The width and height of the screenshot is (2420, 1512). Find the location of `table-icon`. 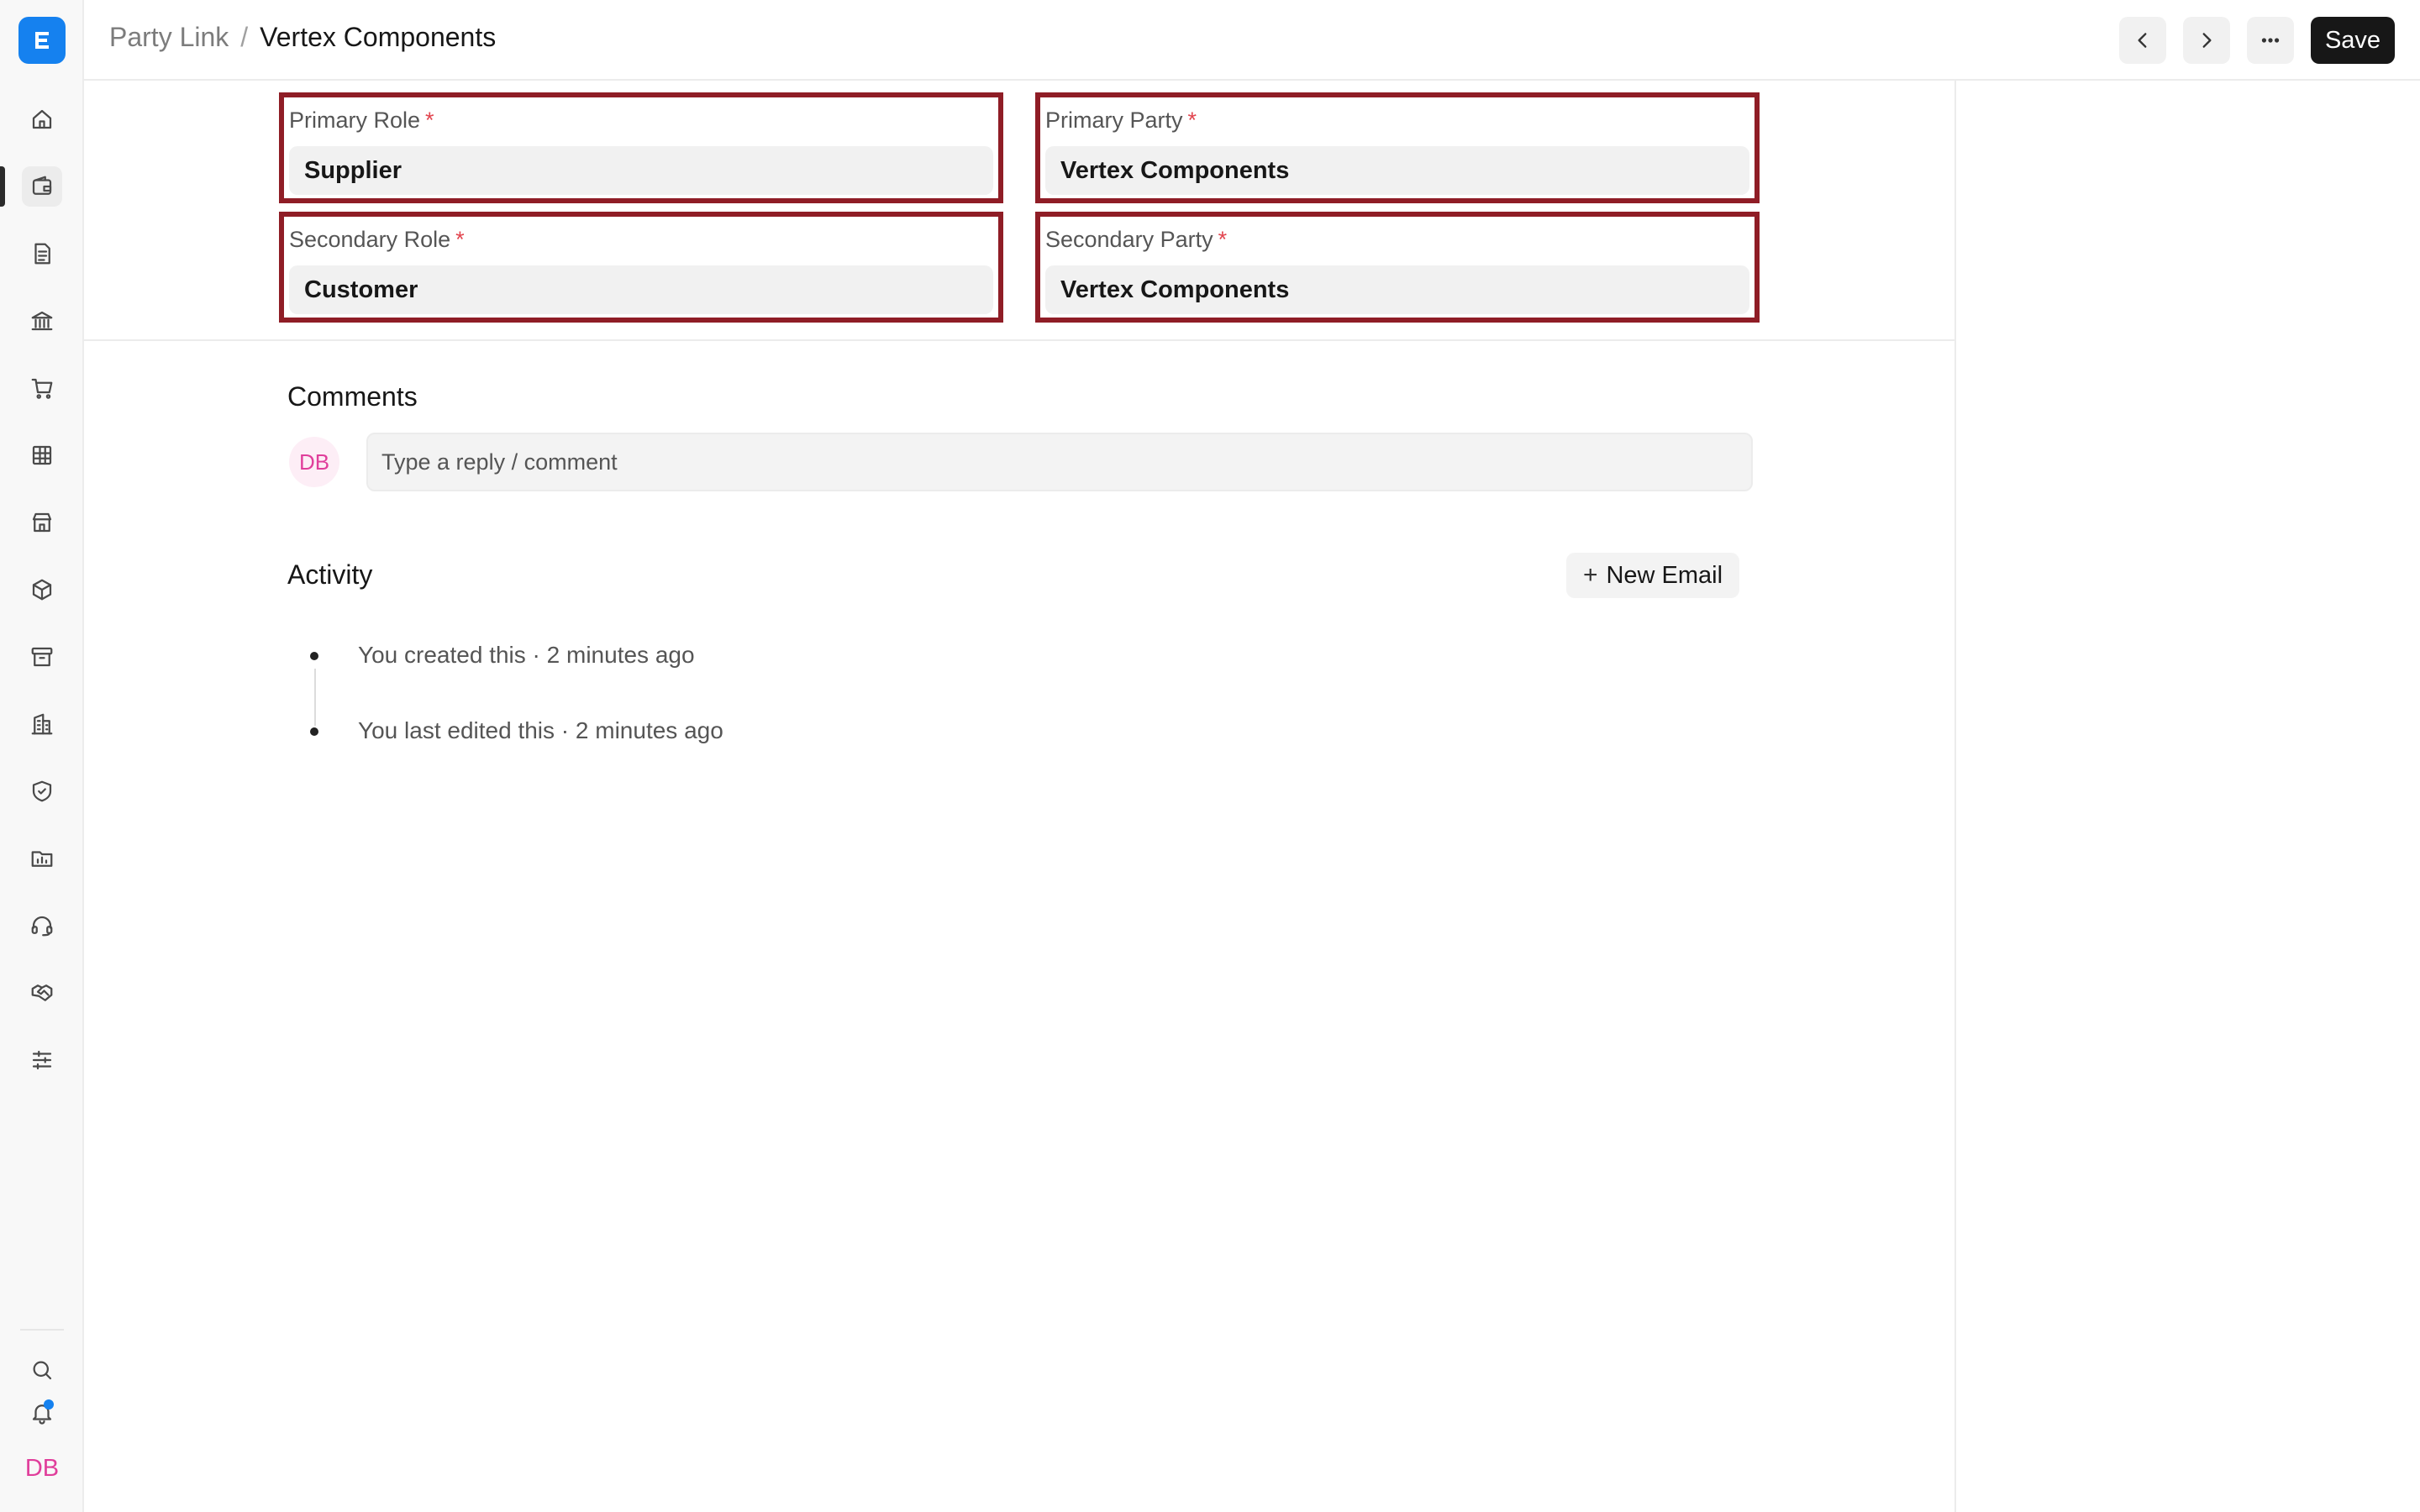

table-icon is located at coordinates (42, 455).